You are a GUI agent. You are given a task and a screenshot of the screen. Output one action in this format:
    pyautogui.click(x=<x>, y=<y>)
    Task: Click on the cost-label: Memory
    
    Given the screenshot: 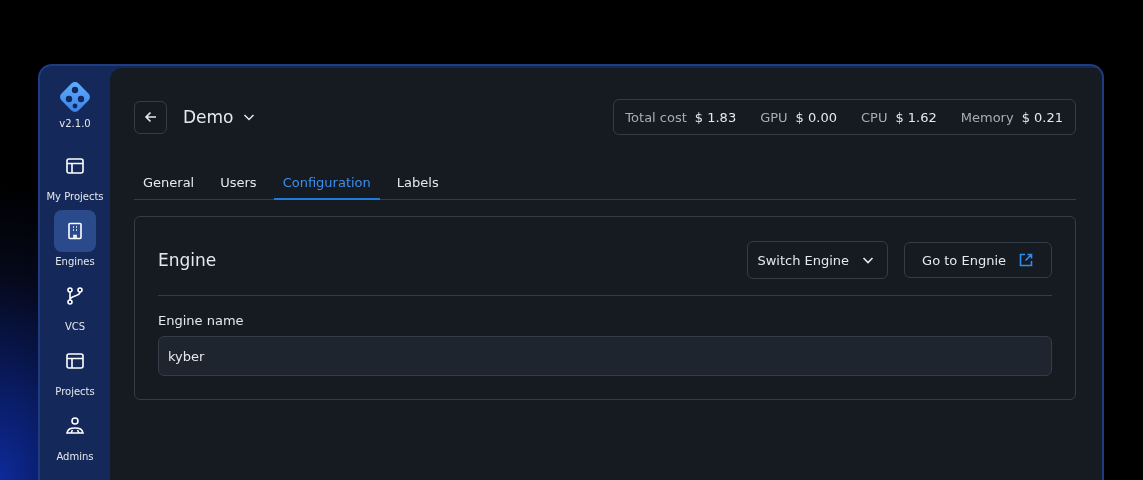 What is the action you would take?
    pyautogui.click(x=987, y=117)
    